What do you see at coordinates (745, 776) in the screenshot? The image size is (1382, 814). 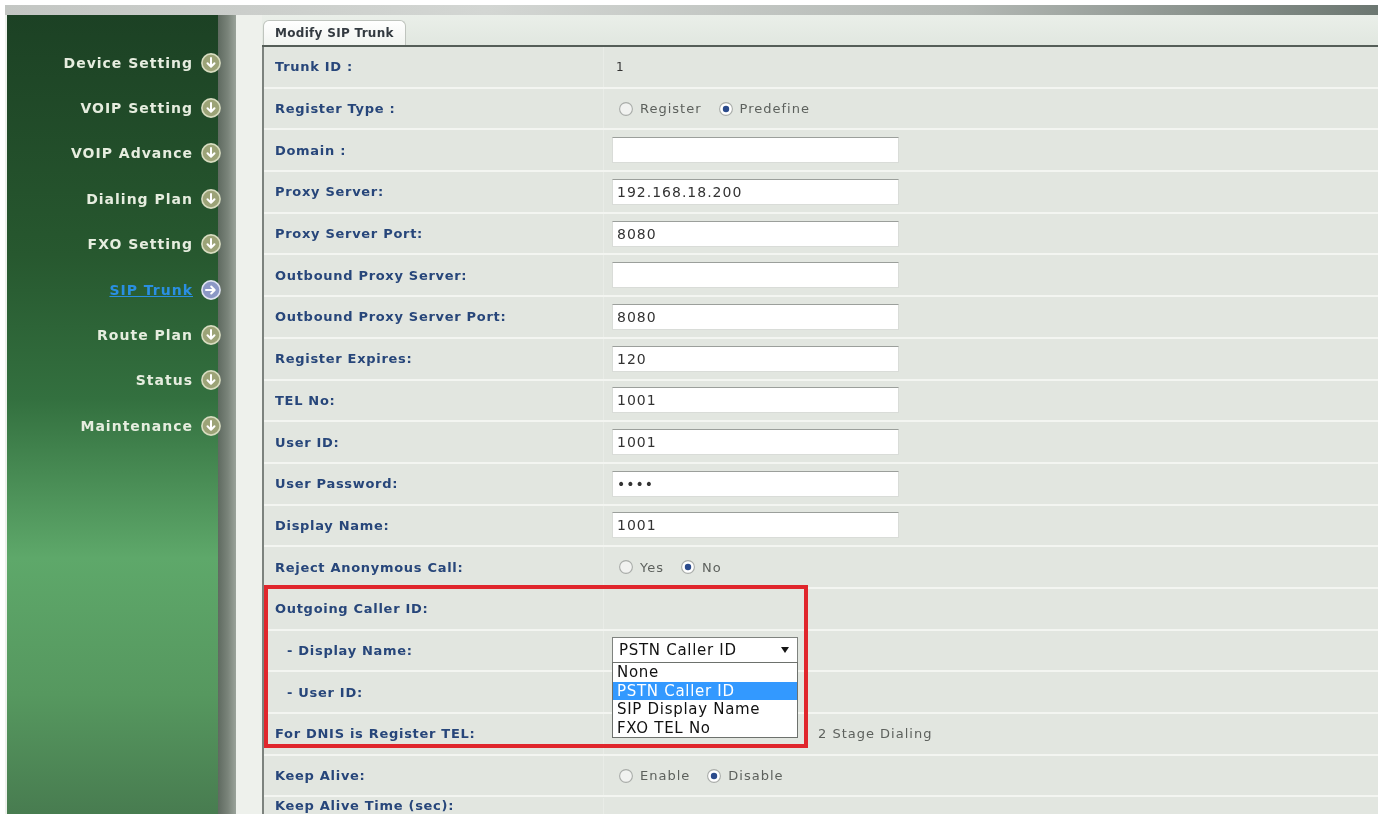 I see `radio-option: Disable` at bounding box center [745, 776].